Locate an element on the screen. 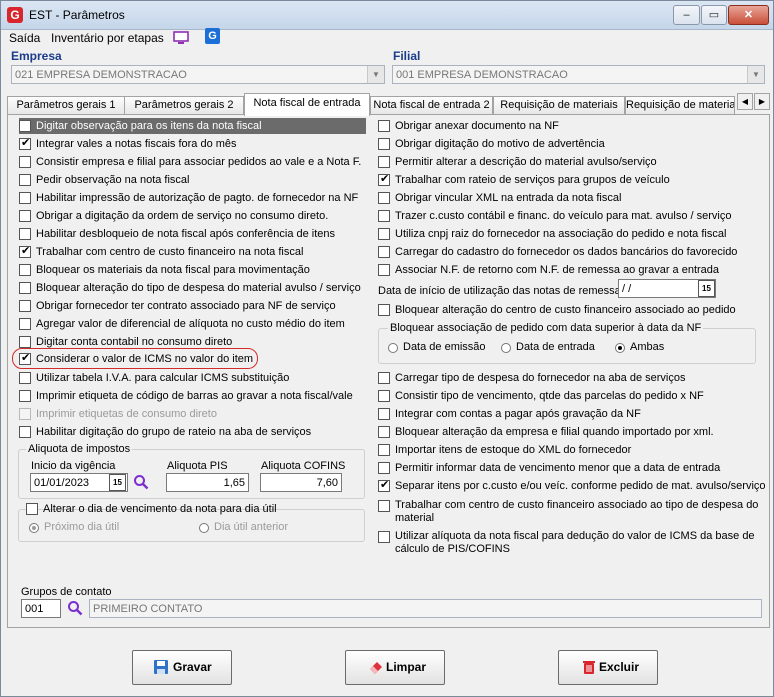  pis-input: 1,65 is located at coordinates (207, 482).